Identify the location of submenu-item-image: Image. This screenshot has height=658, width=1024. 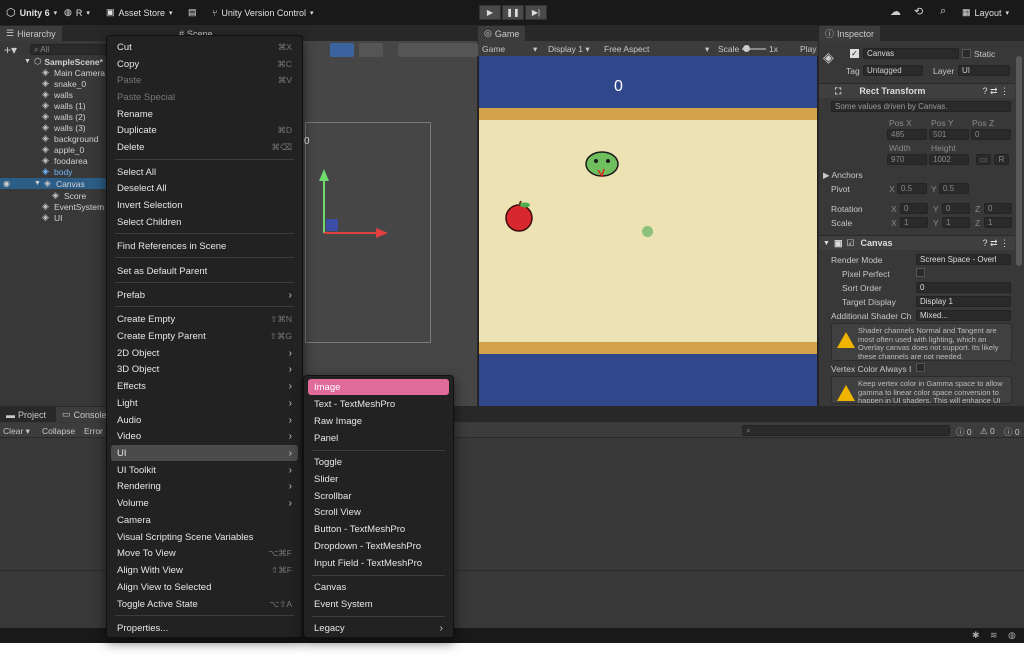
(378, 387).